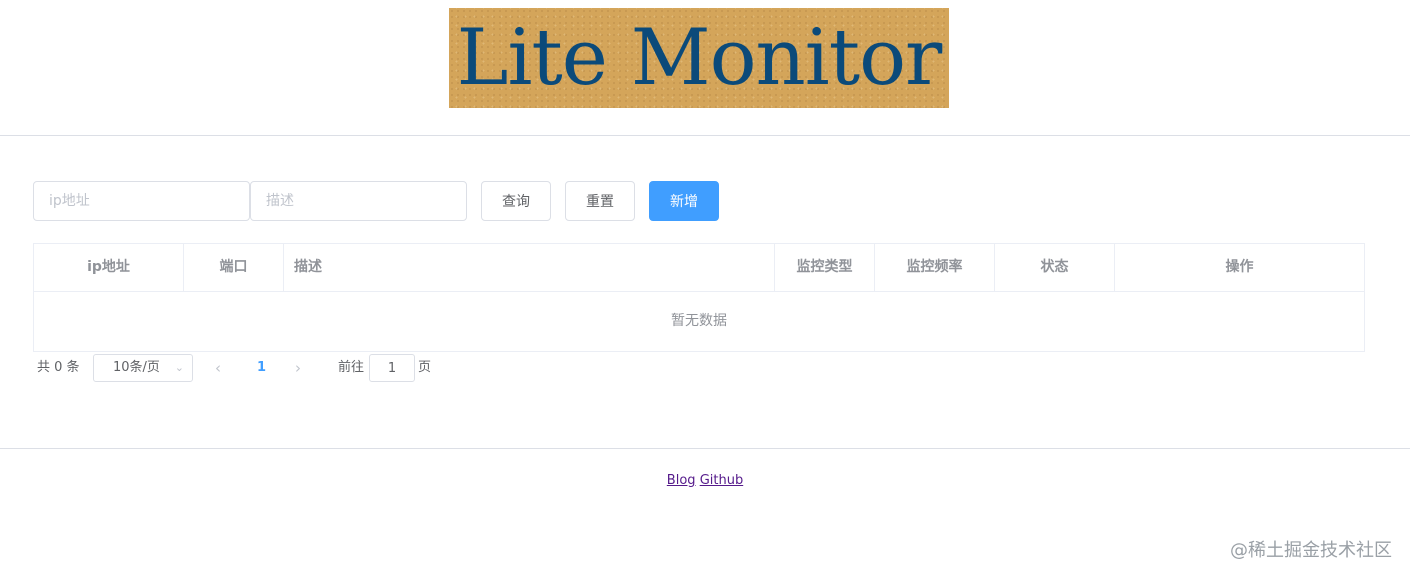  What do you see at coordinates (516, 201) in the screenshot?
I see `query-button: 查询` at bounding box center [516, 201].